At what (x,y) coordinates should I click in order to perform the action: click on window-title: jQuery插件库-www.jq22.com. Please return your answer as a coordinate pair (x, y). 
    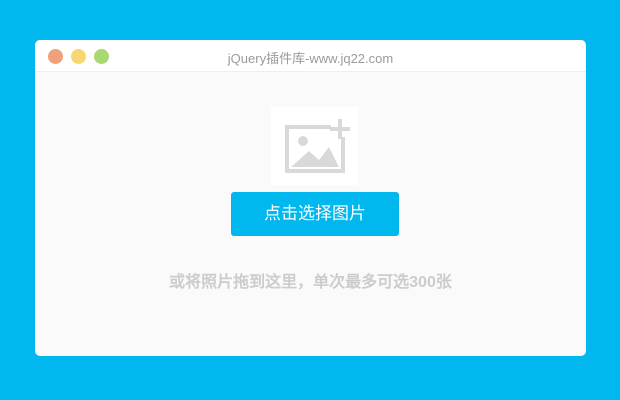
    Looking at the image, I should click on (310, 58).